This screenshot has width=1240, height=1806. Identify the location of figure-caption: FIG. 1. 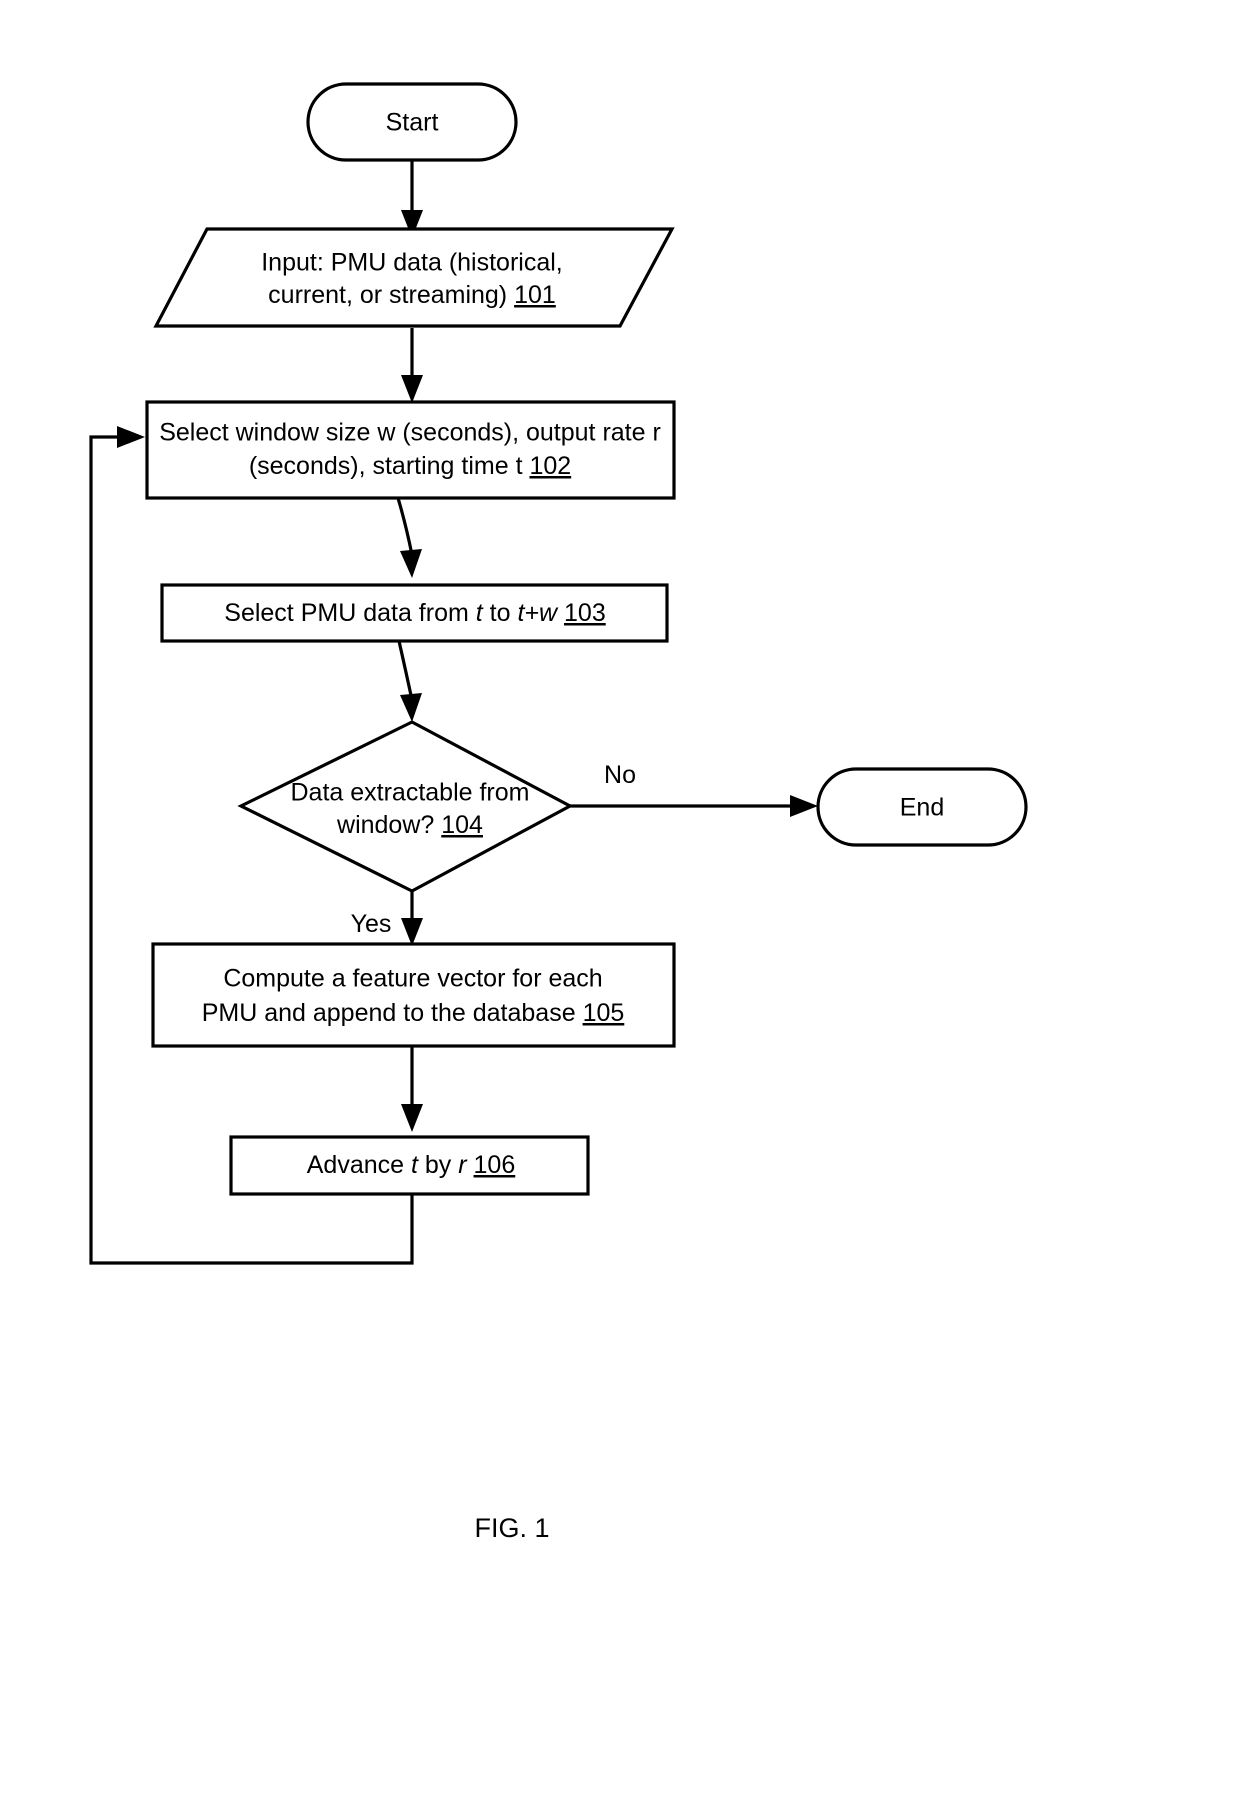
(511, 1528).